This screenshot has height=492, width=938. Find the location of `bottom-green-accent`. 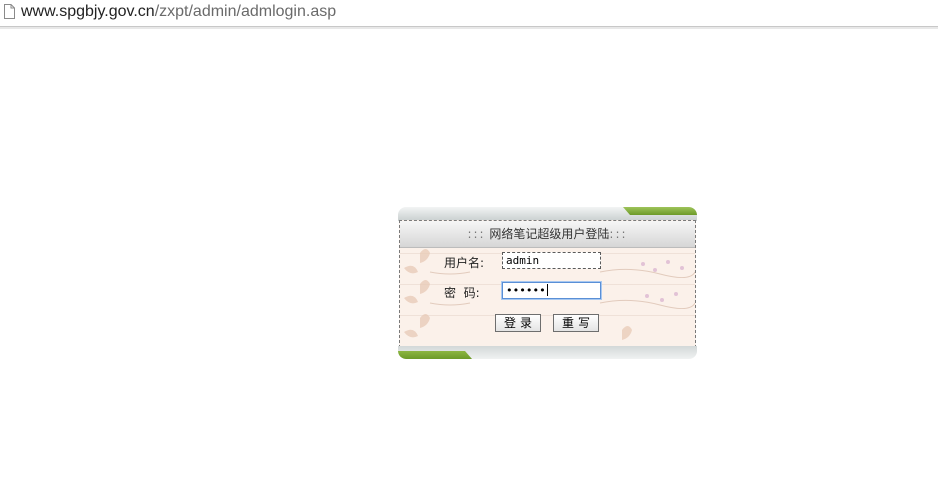

bottom-green-accent is located at coordinates (435, 355).